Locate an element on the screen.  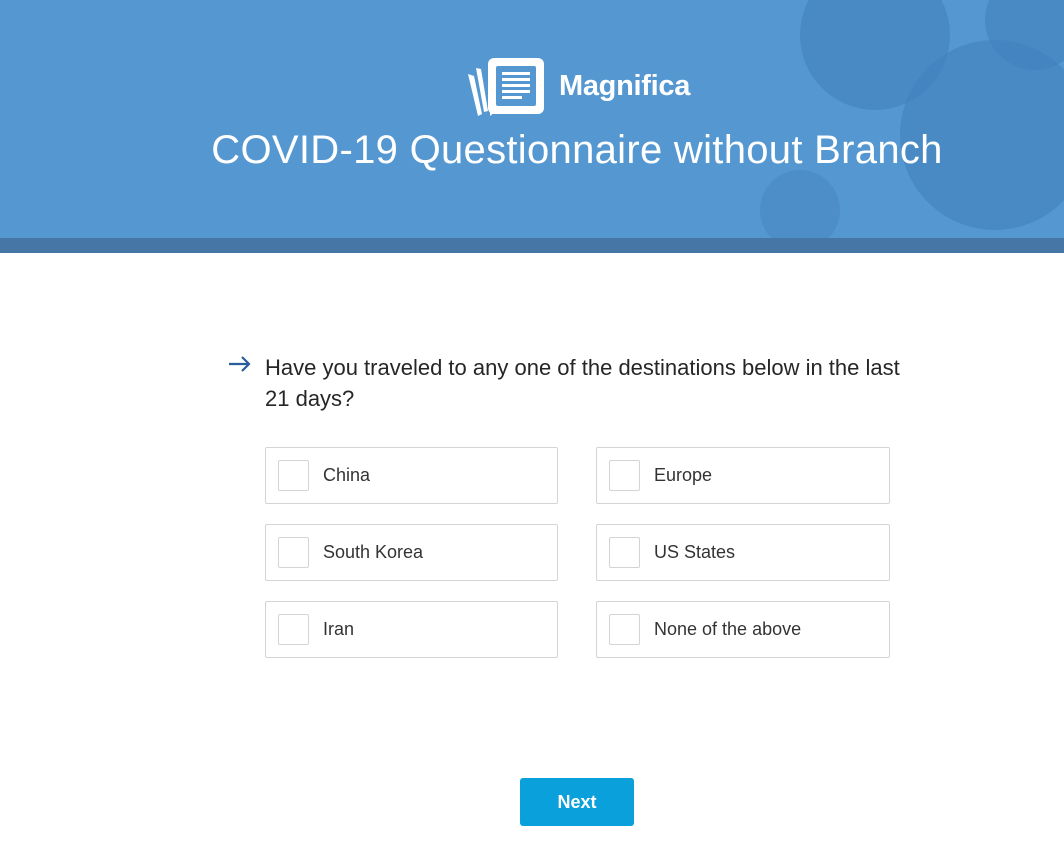
option-label: China is located at coordinates (347, 475).